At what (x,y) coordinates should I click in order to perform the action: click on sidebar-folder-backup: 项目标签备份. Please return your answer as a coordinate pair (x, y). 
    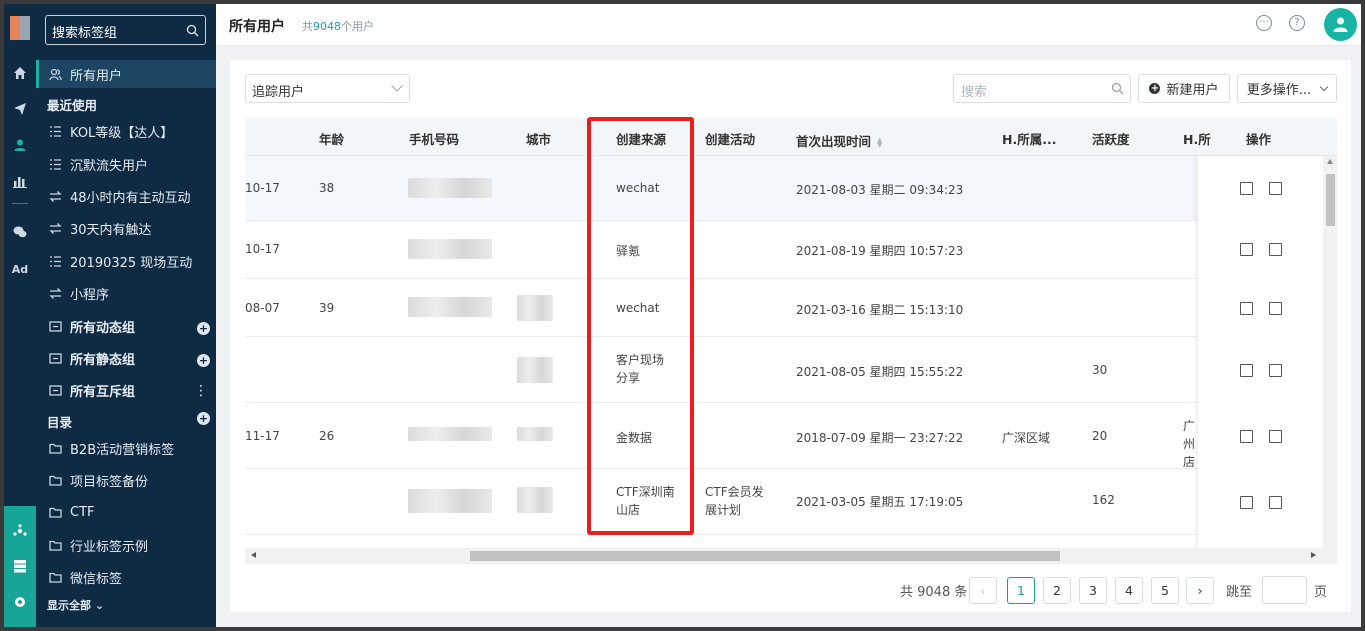
    Looking at the image, I should click on (126, 480).